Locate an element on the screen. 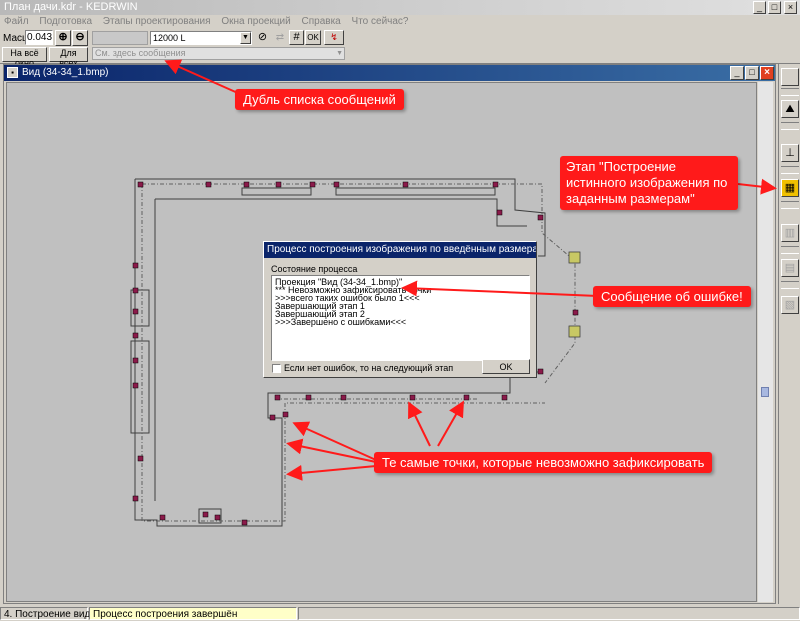 This screenshot has width=800, height=621. window-titlebar: План дачи.kdr - KEDRWIN _ □ × is located at coordinates (400, 7).